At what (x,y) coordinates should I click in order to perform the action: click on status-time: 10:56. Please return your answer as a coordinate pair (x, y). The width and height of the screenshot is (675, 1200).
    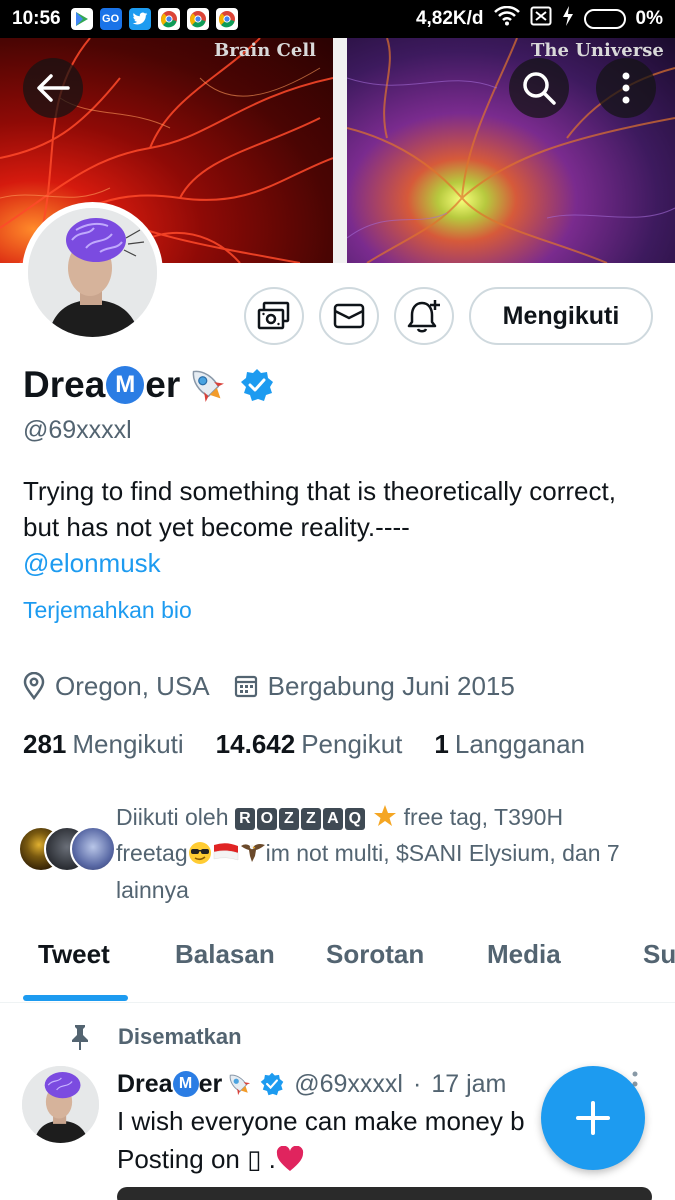
    Looking at the image, I should click on (36, 18).